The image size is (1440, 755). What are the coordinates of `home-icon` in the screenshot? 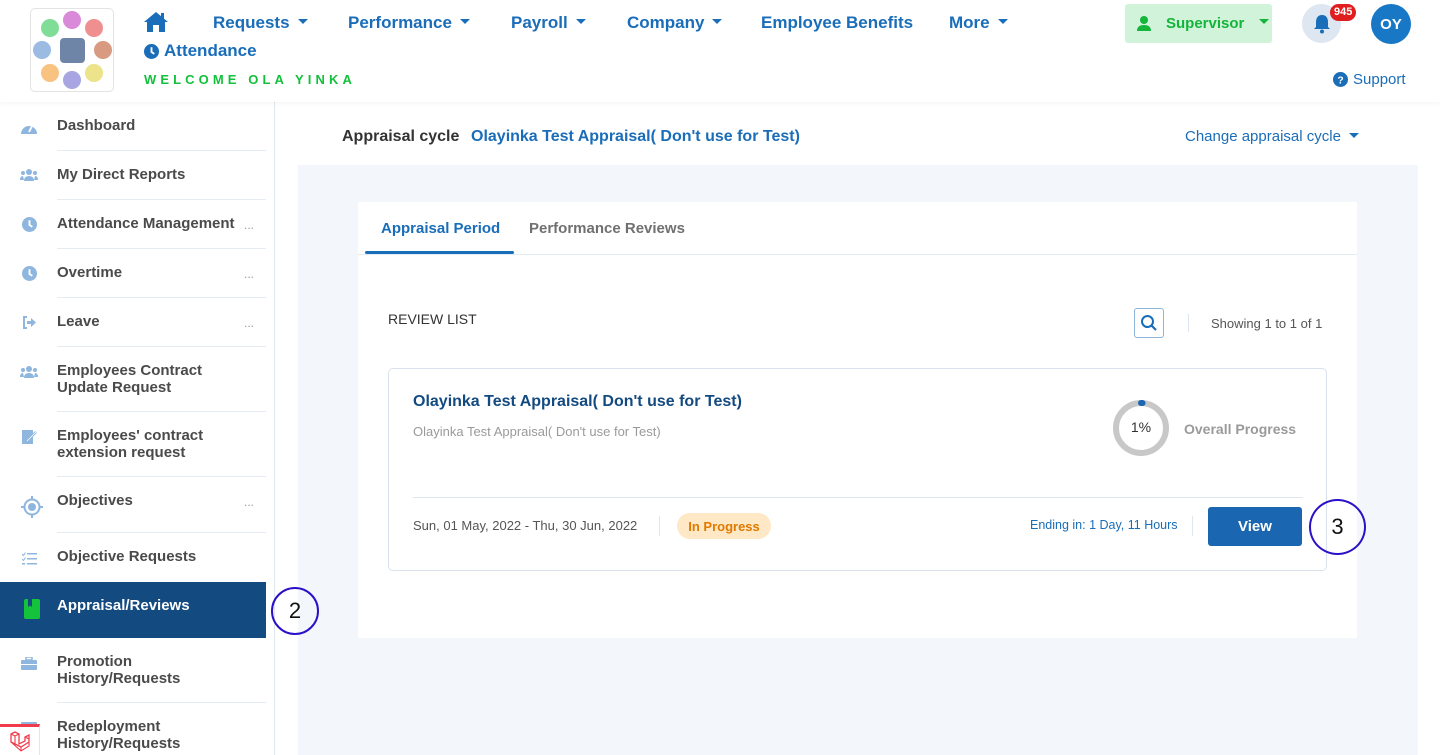 It's located at (156, 24).